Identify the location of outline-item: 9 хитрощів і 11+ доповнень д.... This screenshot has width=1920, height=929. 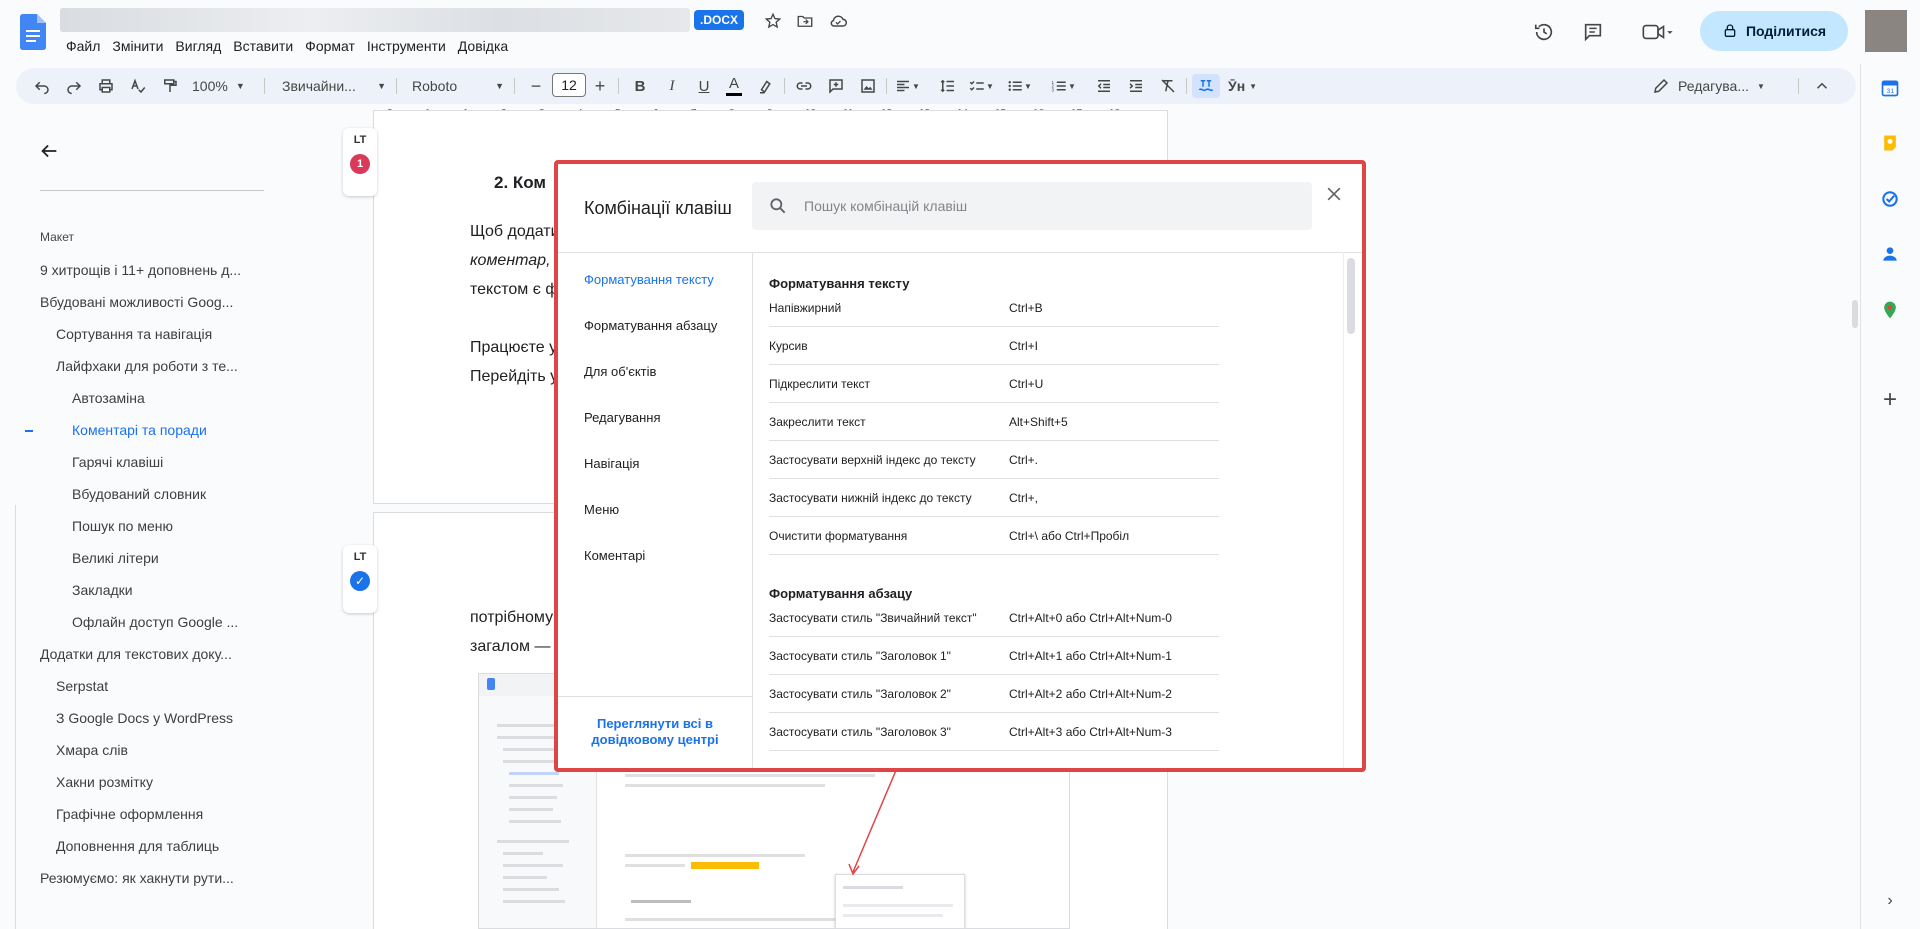
(140, 270).